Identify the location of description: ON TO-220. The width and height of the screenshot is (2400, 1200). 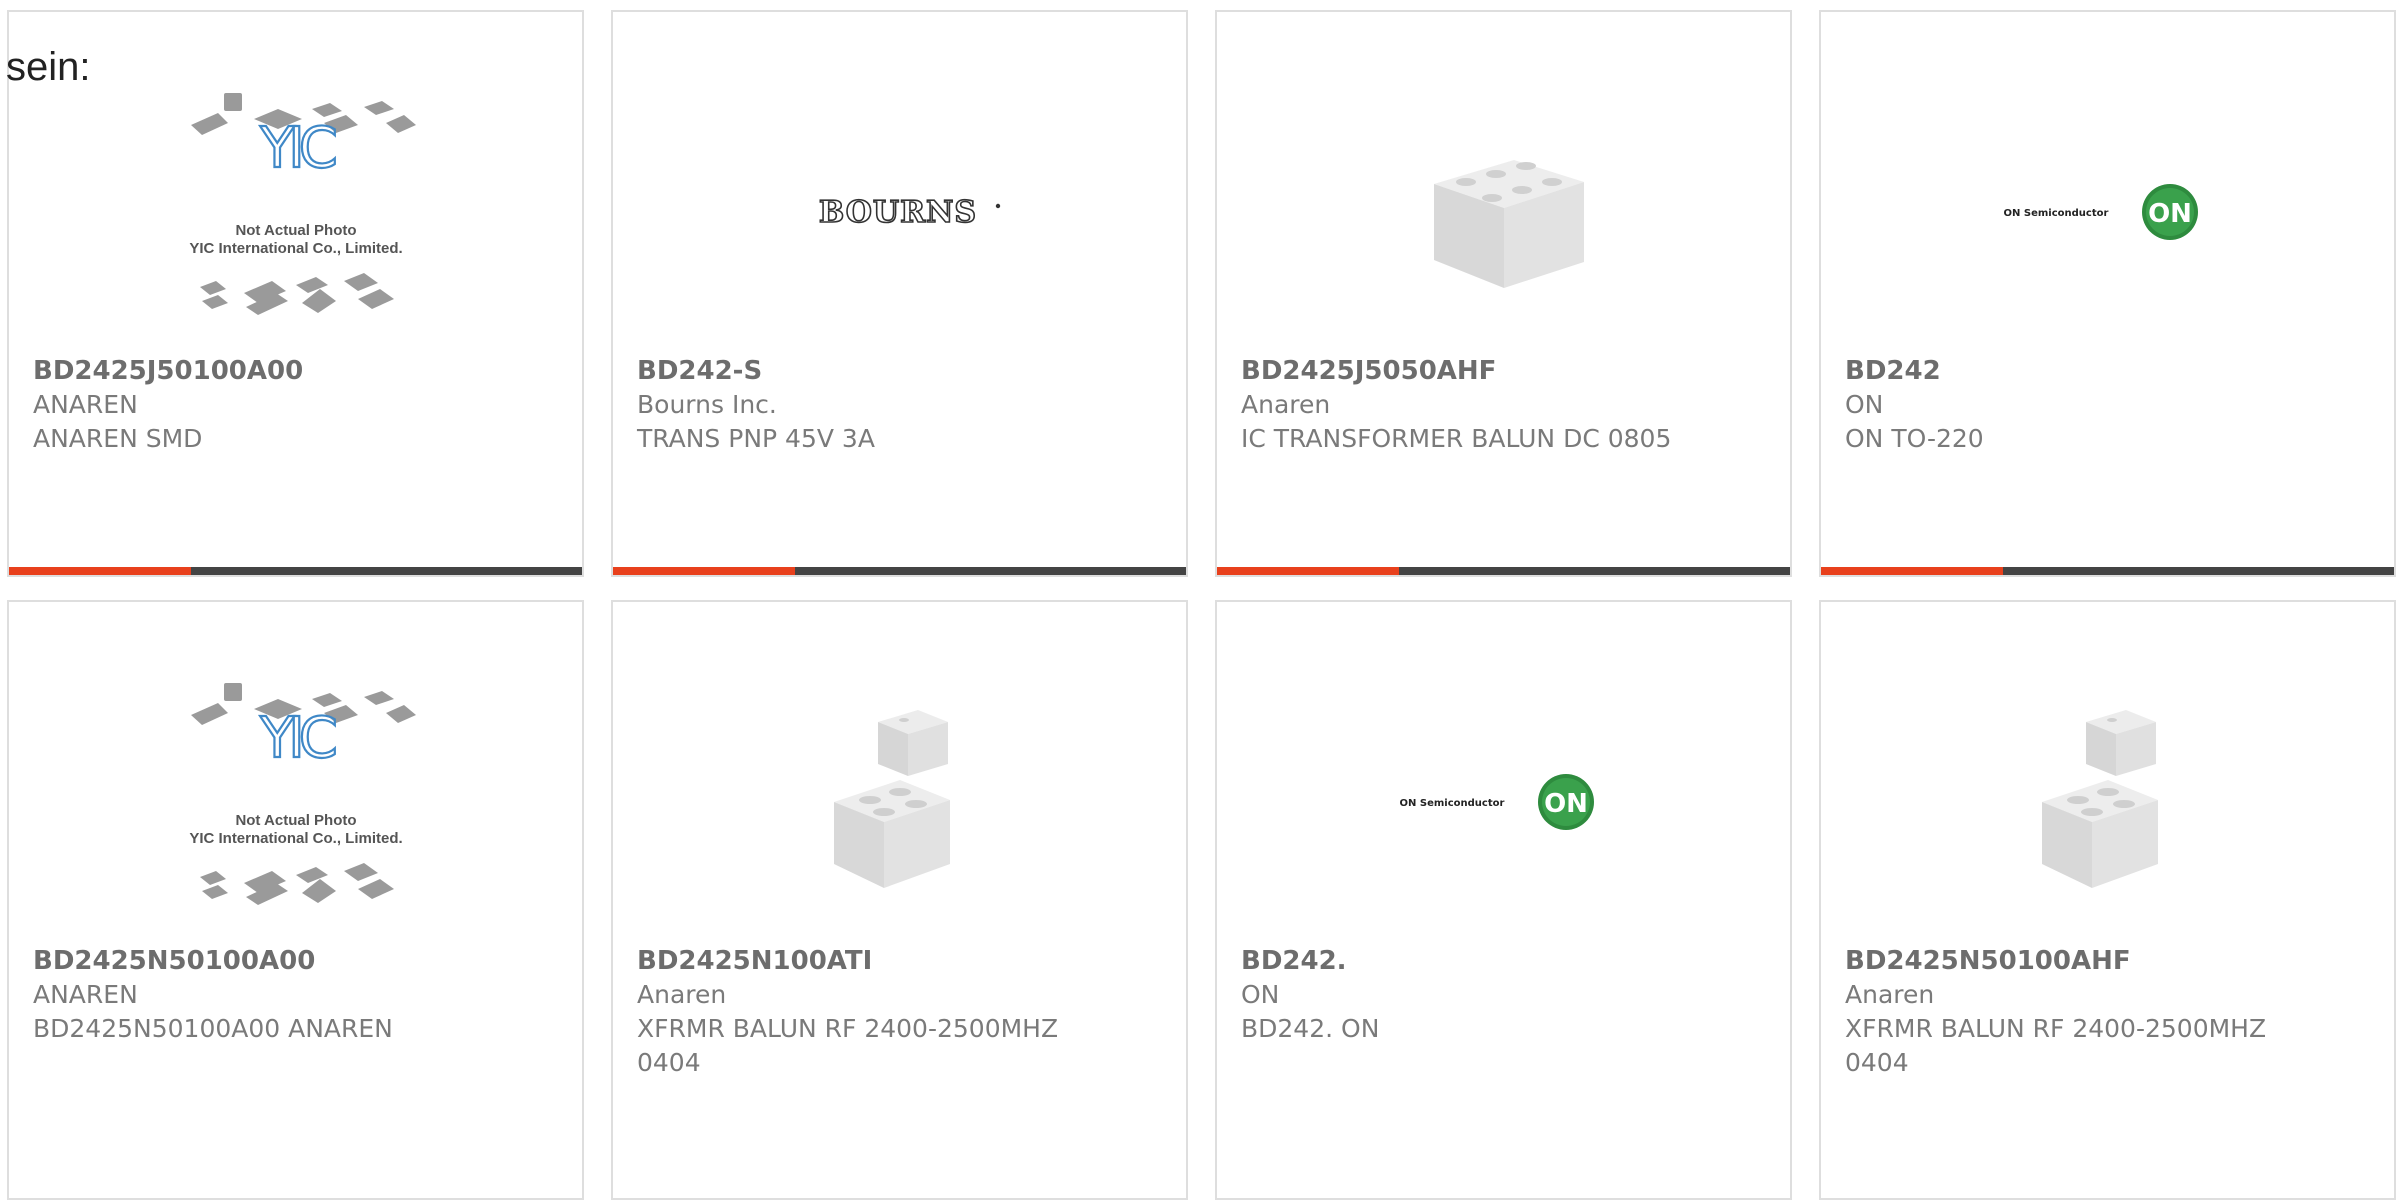
(1914, 438).